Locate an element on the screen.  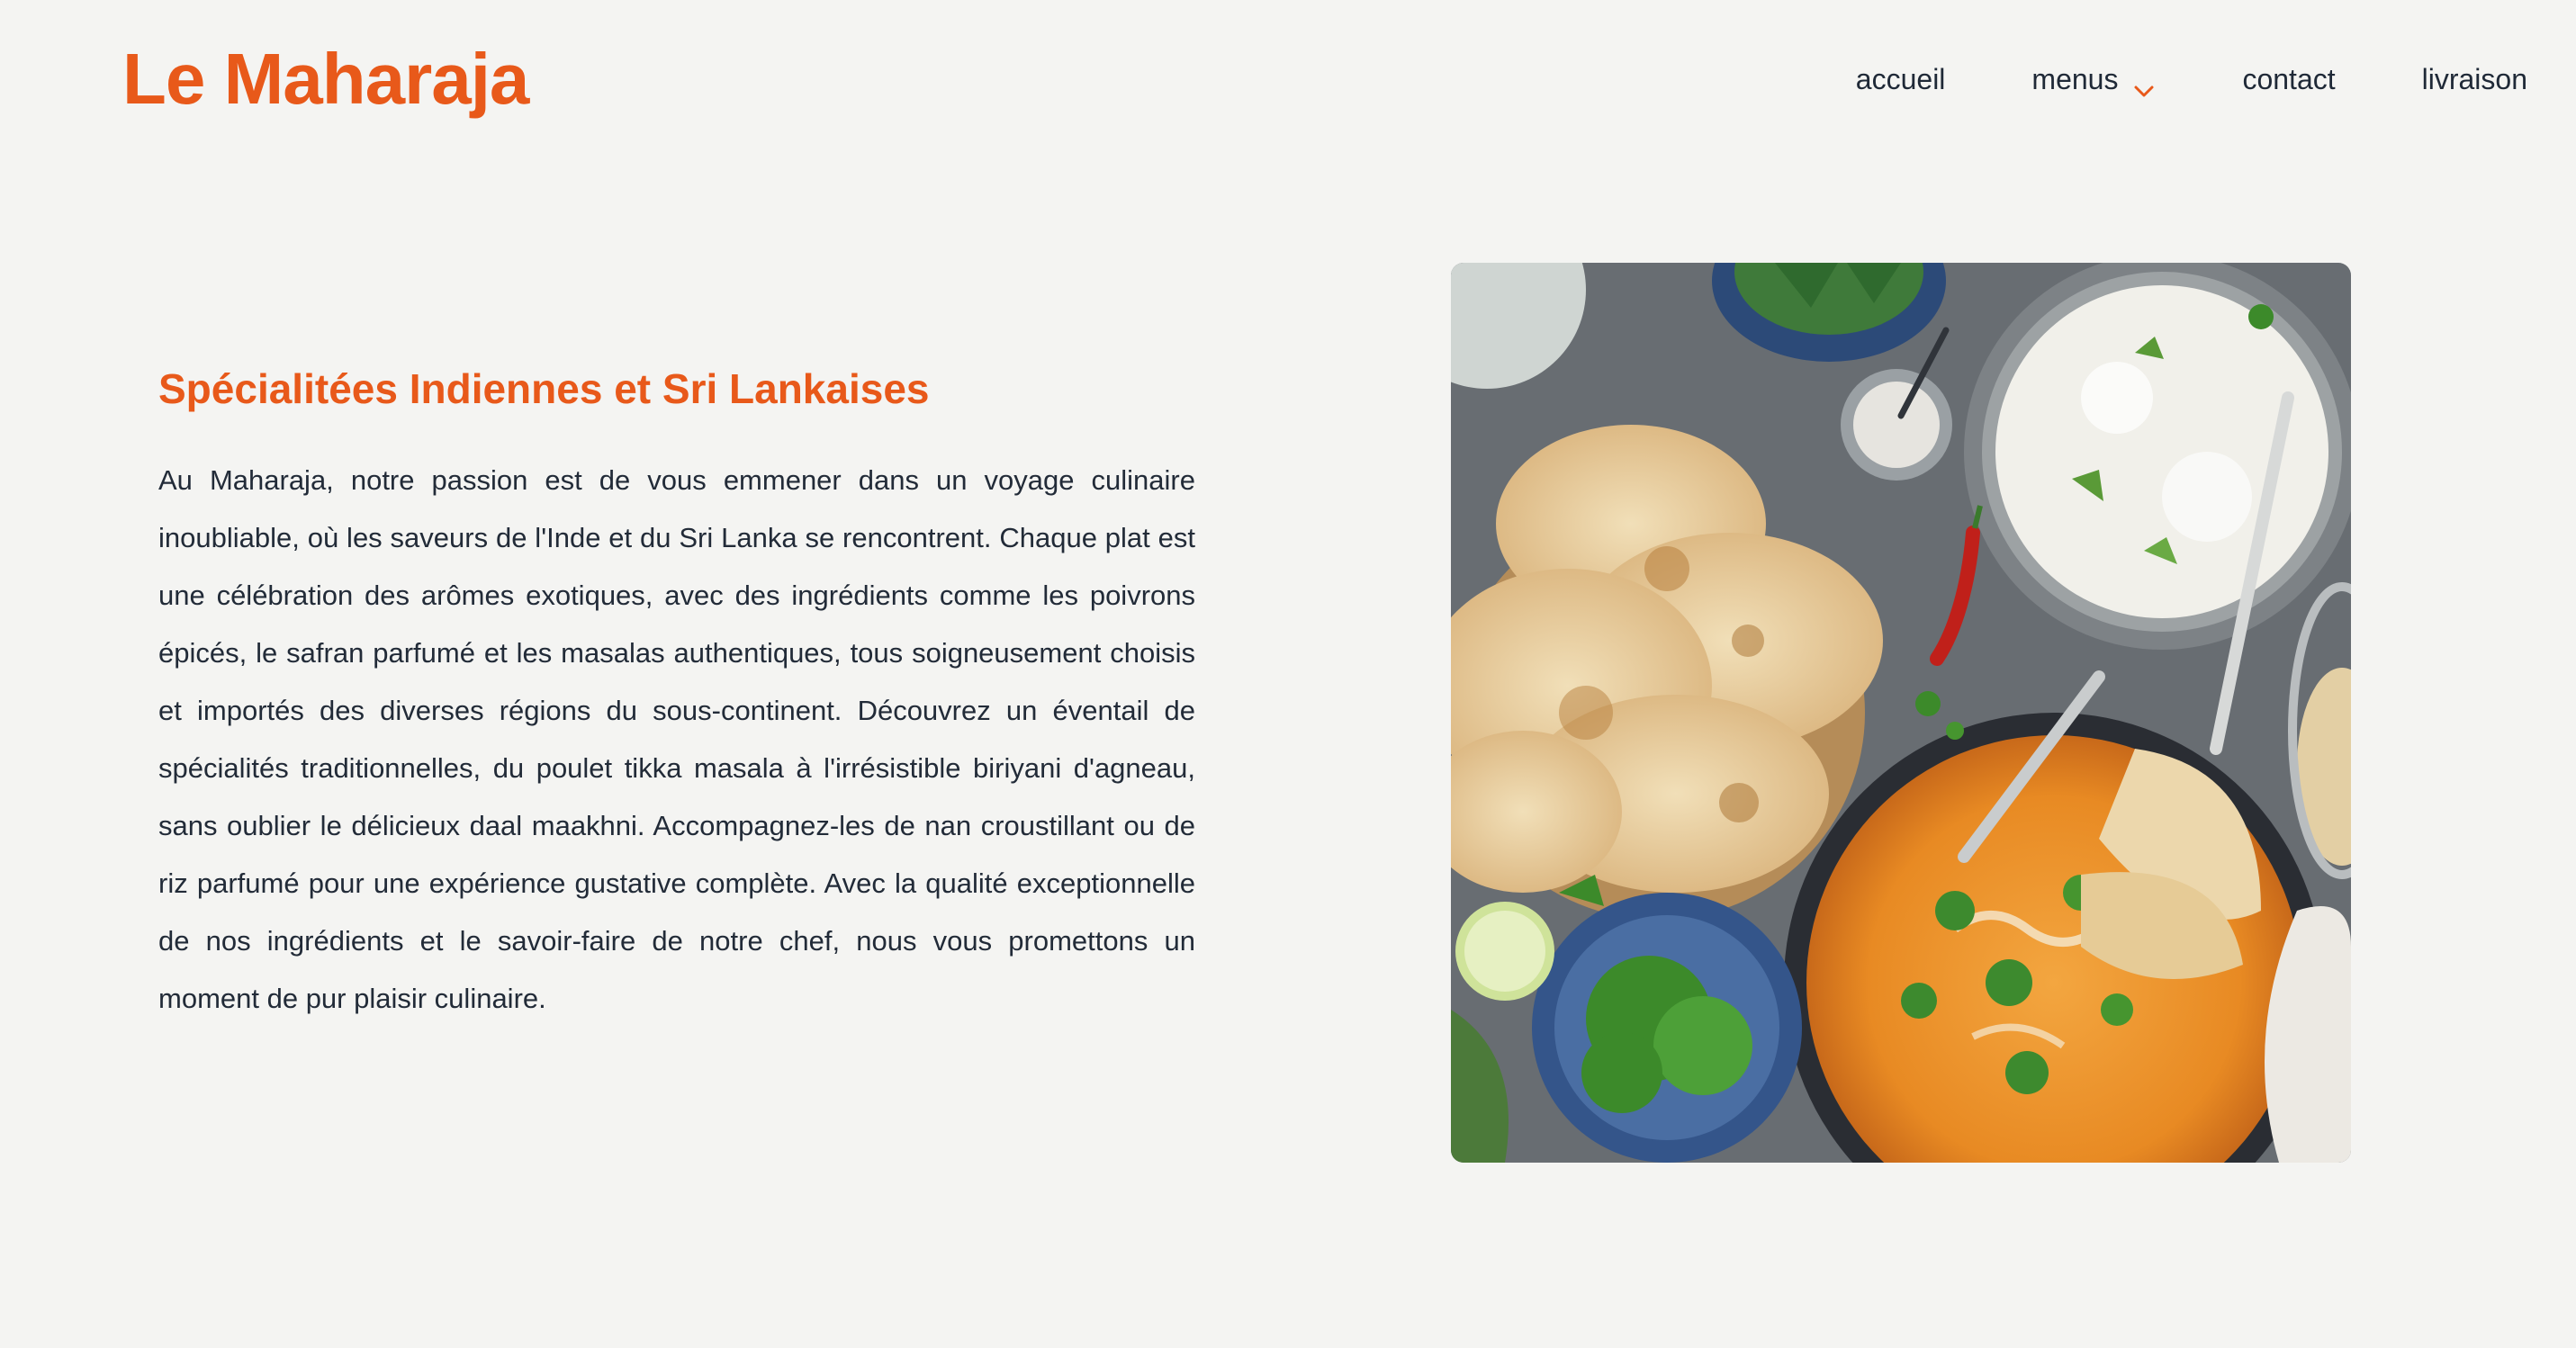
nav-item-label: menus is located at coordinates (2075, 79).